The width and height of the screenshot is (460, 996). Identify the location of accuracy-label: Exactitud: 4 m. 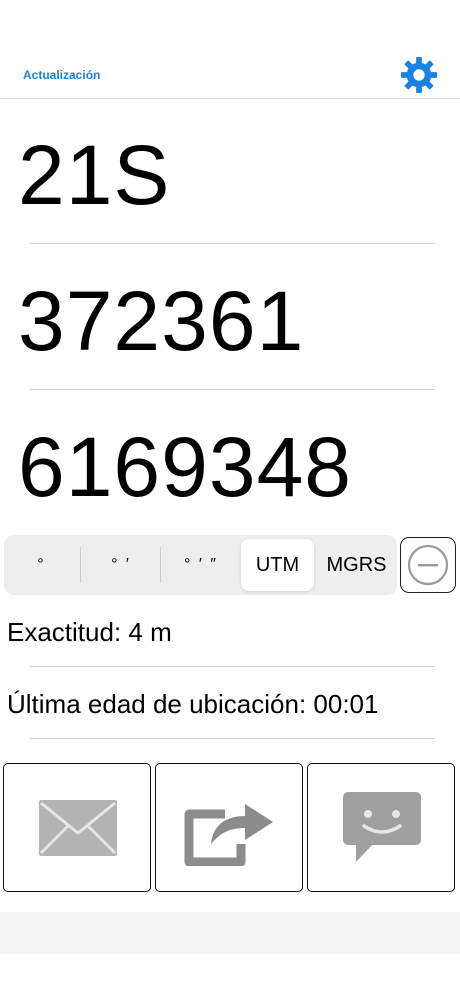
(89, 632).